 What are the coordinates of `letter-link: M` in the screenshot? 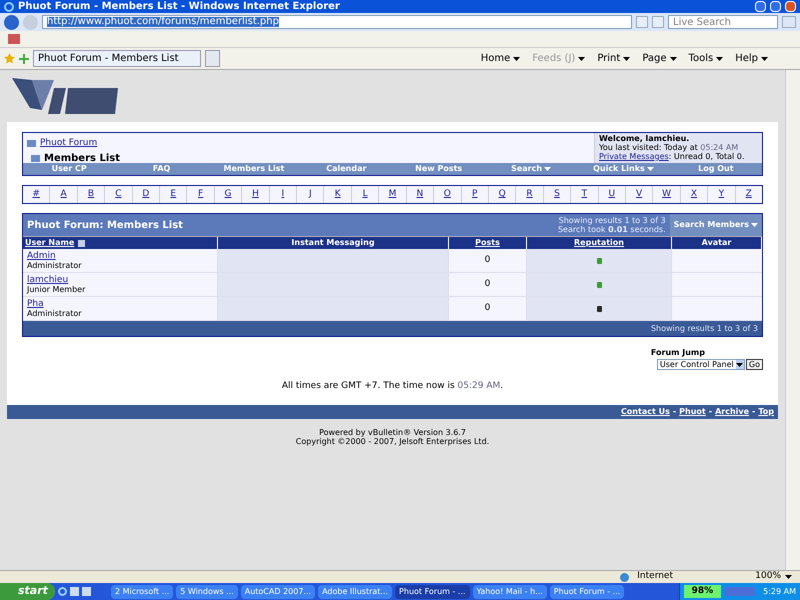 It's located at (393, 194).